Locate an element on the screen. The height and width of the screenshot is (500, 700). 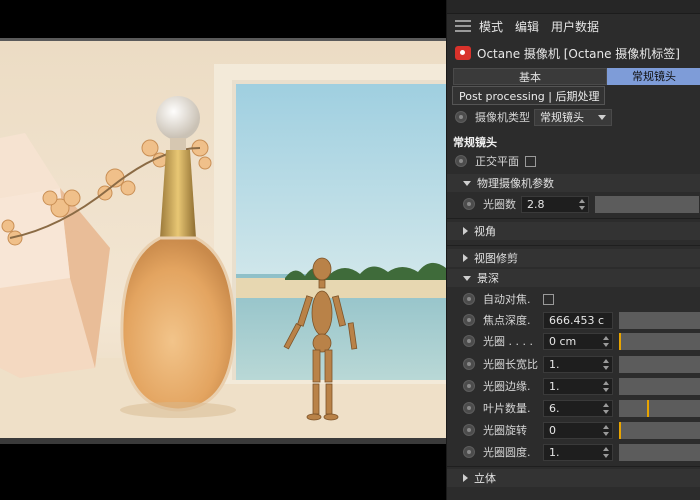
focal-depth-slider is located at coordinates (659, 320).